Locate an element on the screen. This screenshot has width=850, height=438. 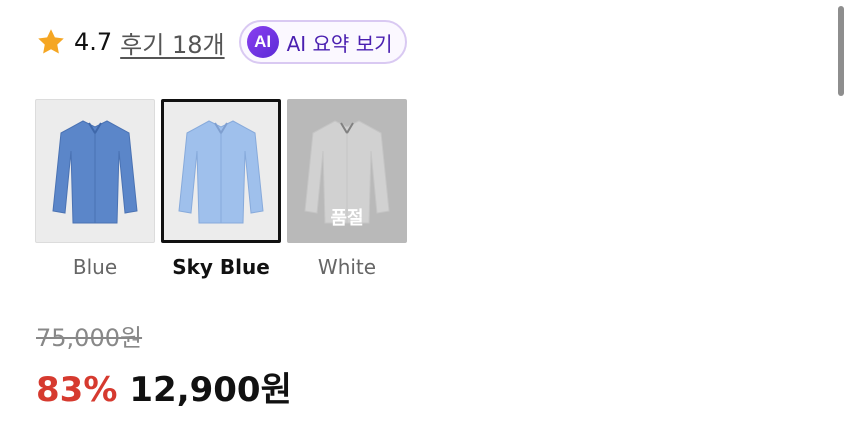
rating-value: 4.7 is located at coordinates (93, 42).